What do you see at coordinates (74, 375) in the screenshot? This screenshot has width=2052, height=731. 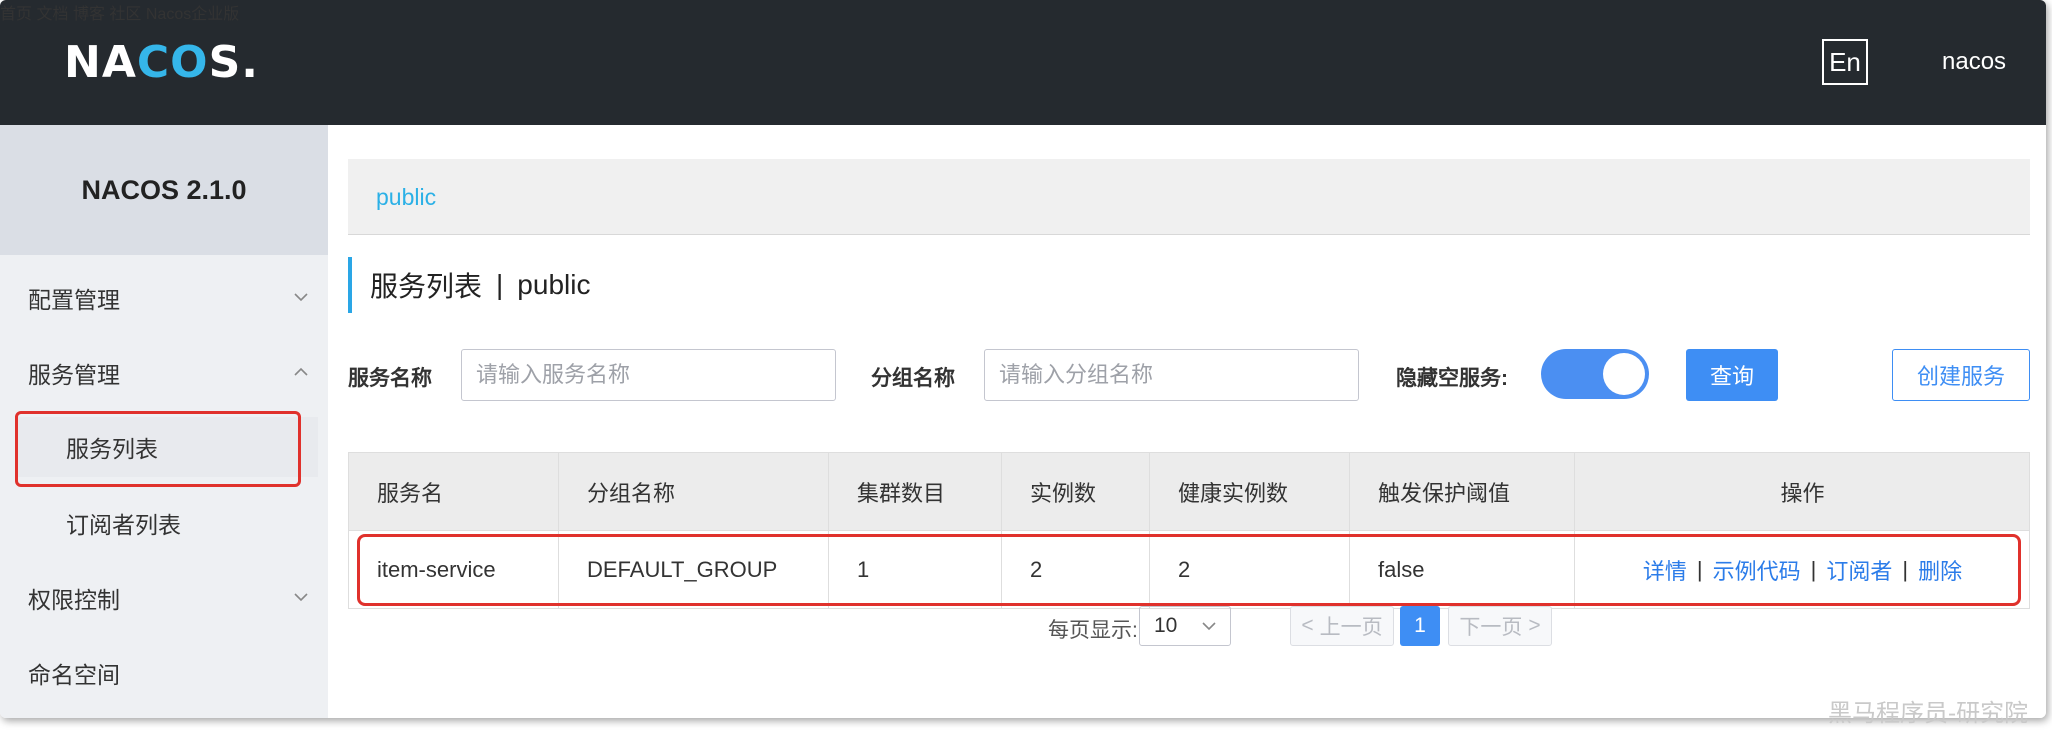 I see `sidebar-item-label: 服务管理` at bounding box center [74, 375].